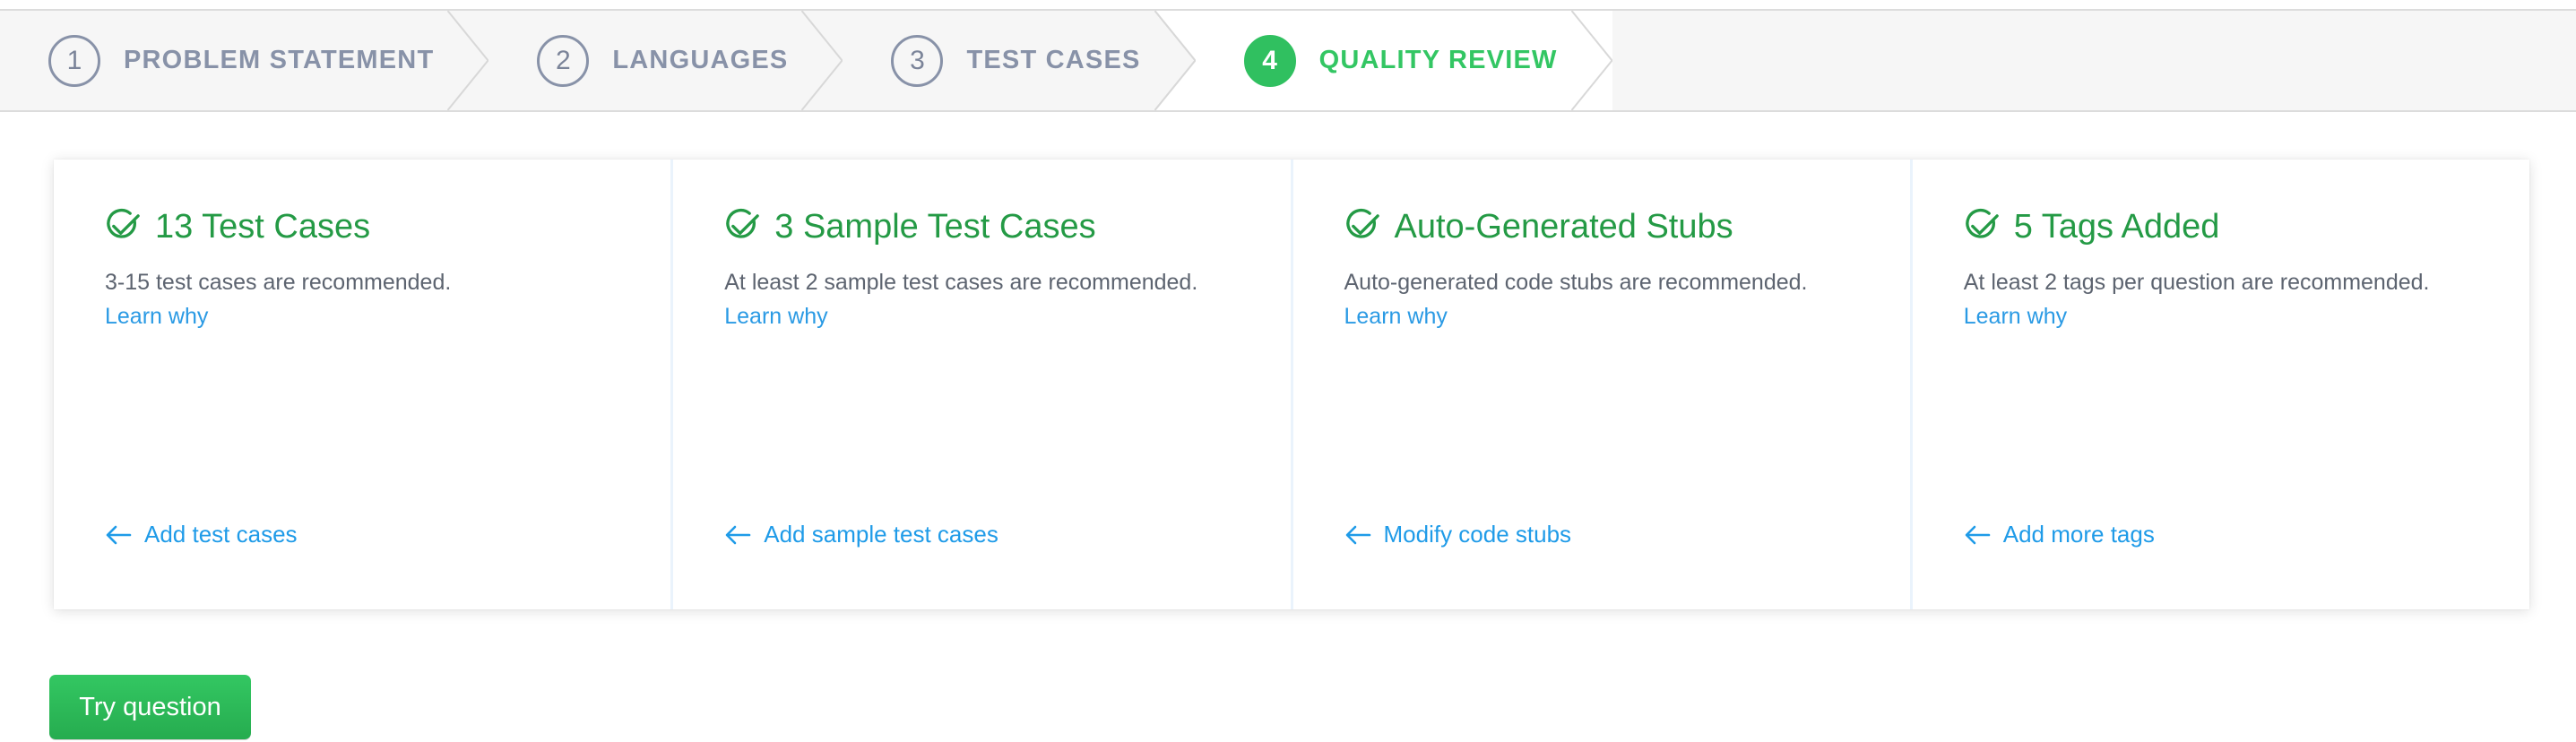  I want to click on quality-card-action-label: Modify code stubs, so click(1477, 534).